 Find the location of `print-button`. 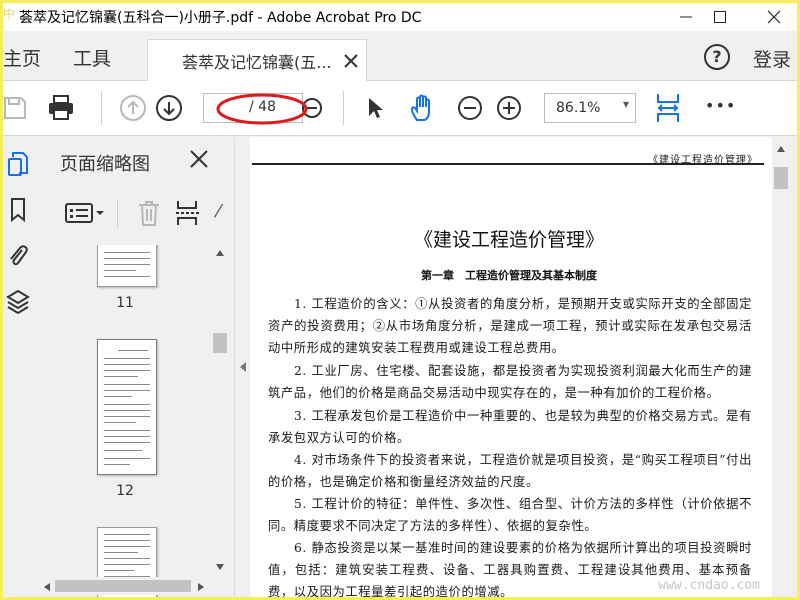

print-button is located at coordinates (61, 108).